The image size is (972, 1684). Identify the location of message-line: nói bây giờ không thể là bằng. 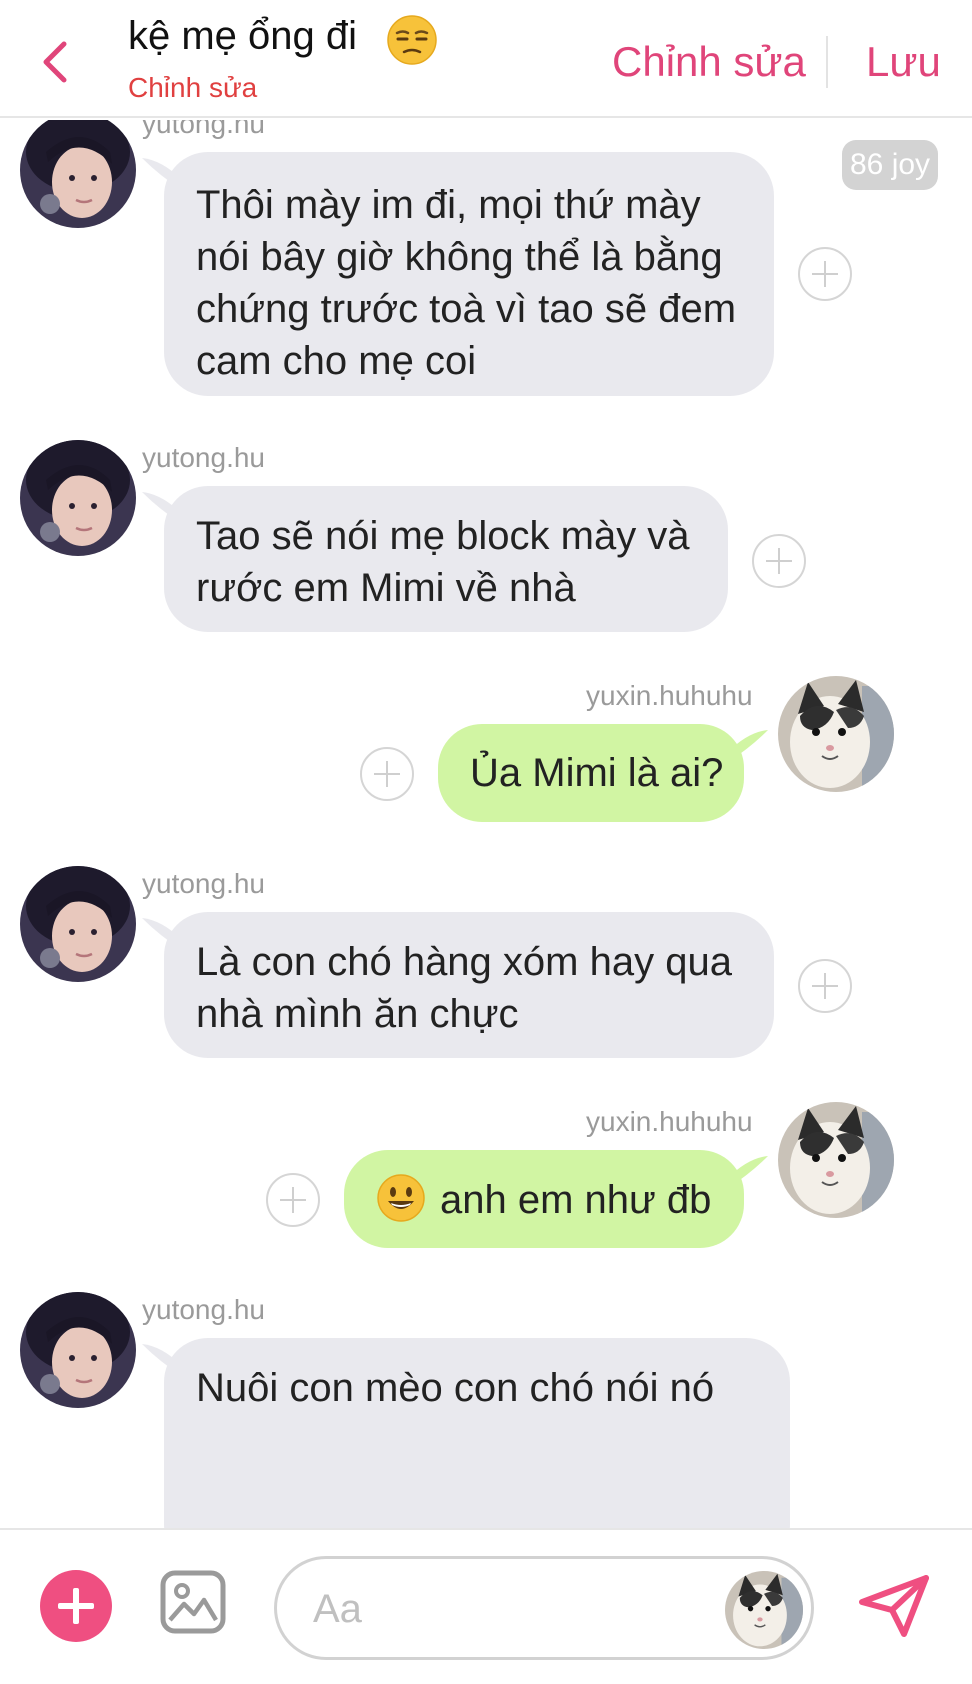
(459, 257).